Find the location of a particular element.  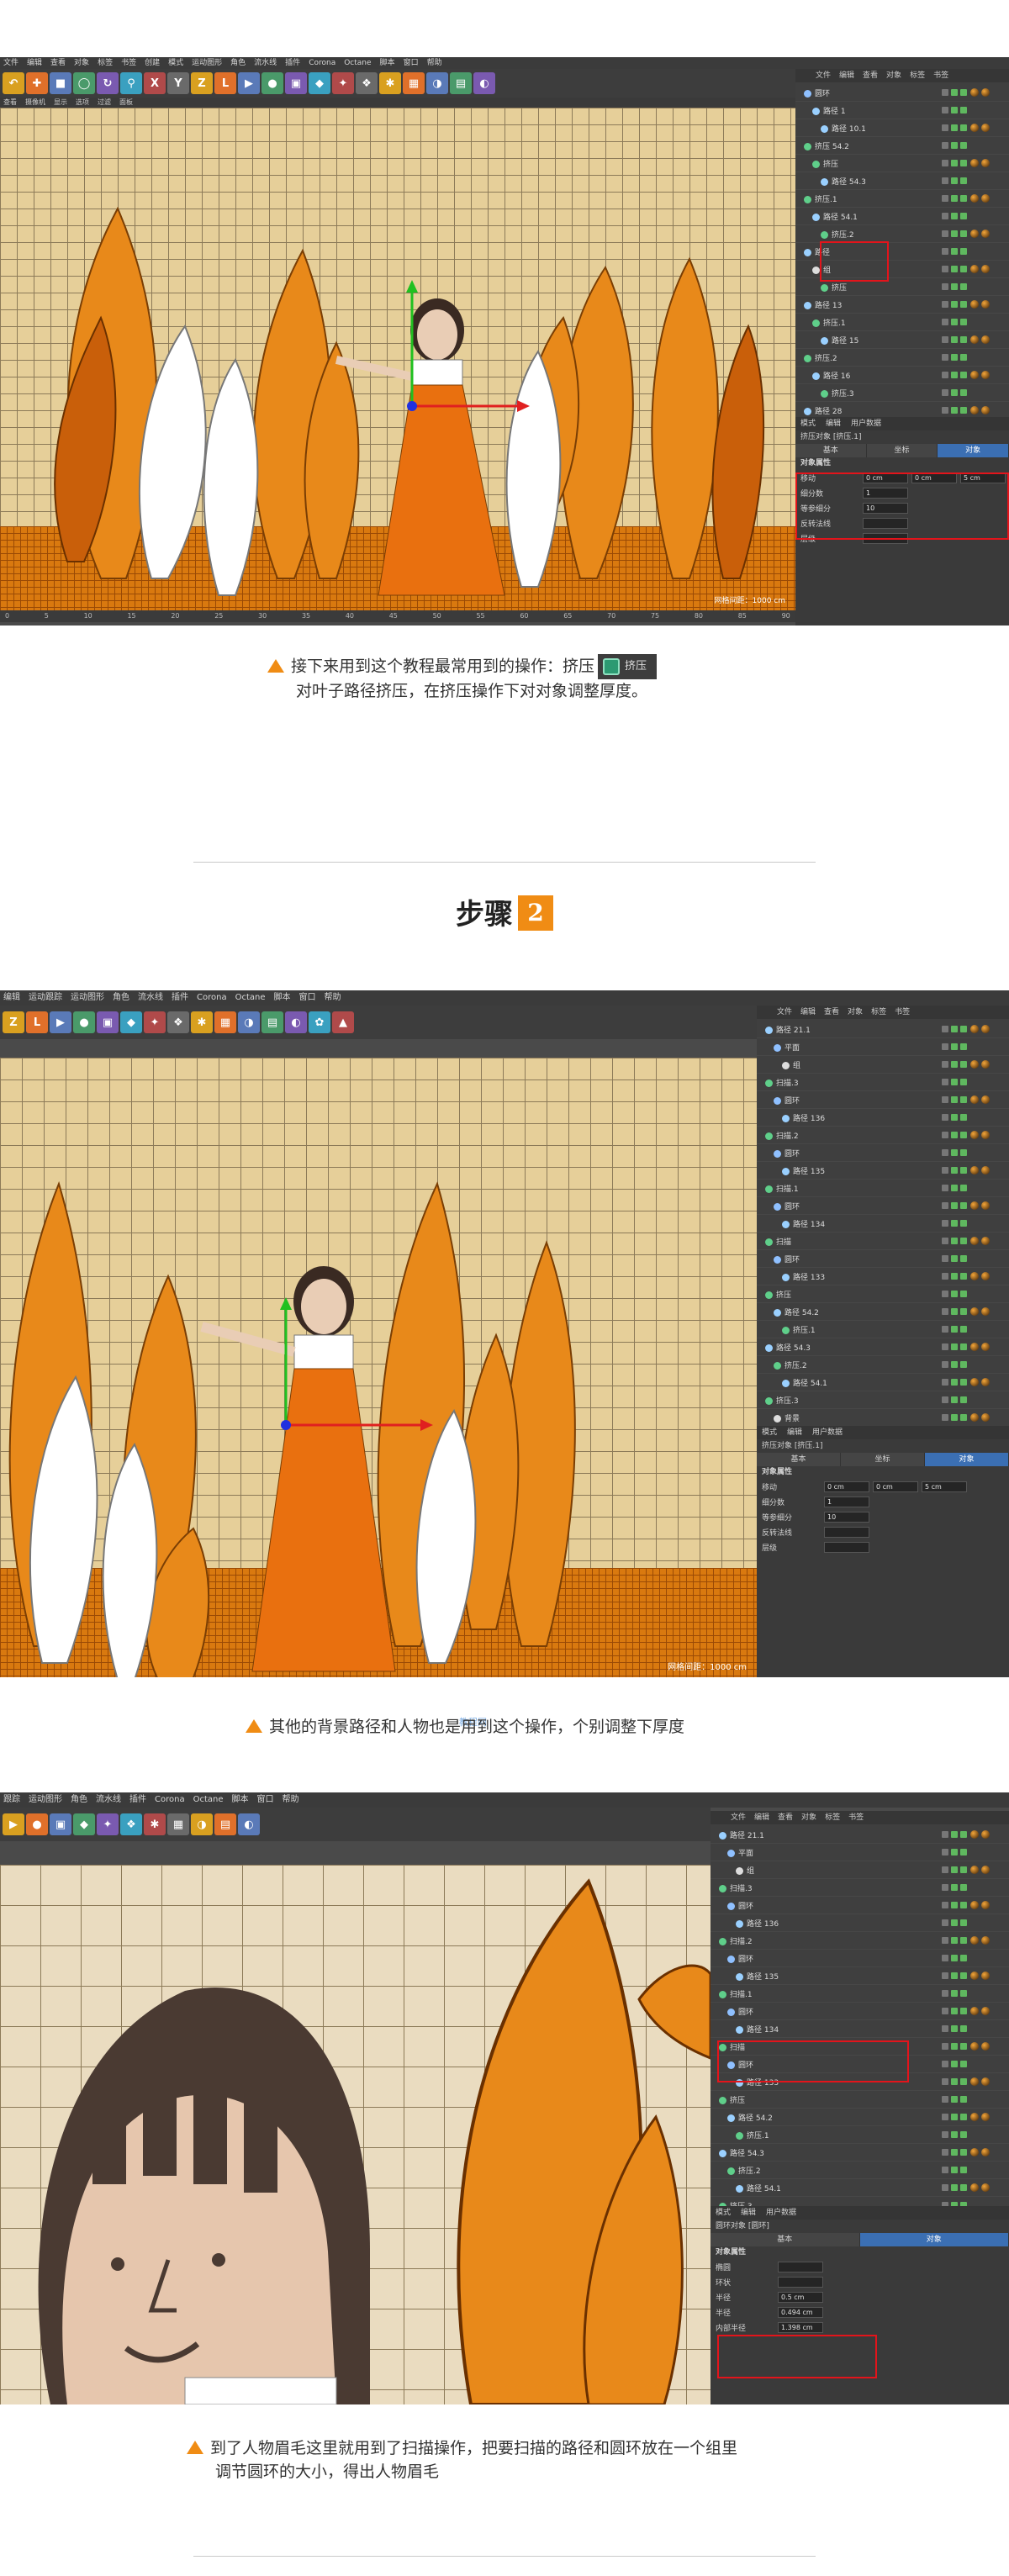

object-tree-row: 扫描.1 is located at coordinates (860, 1994).